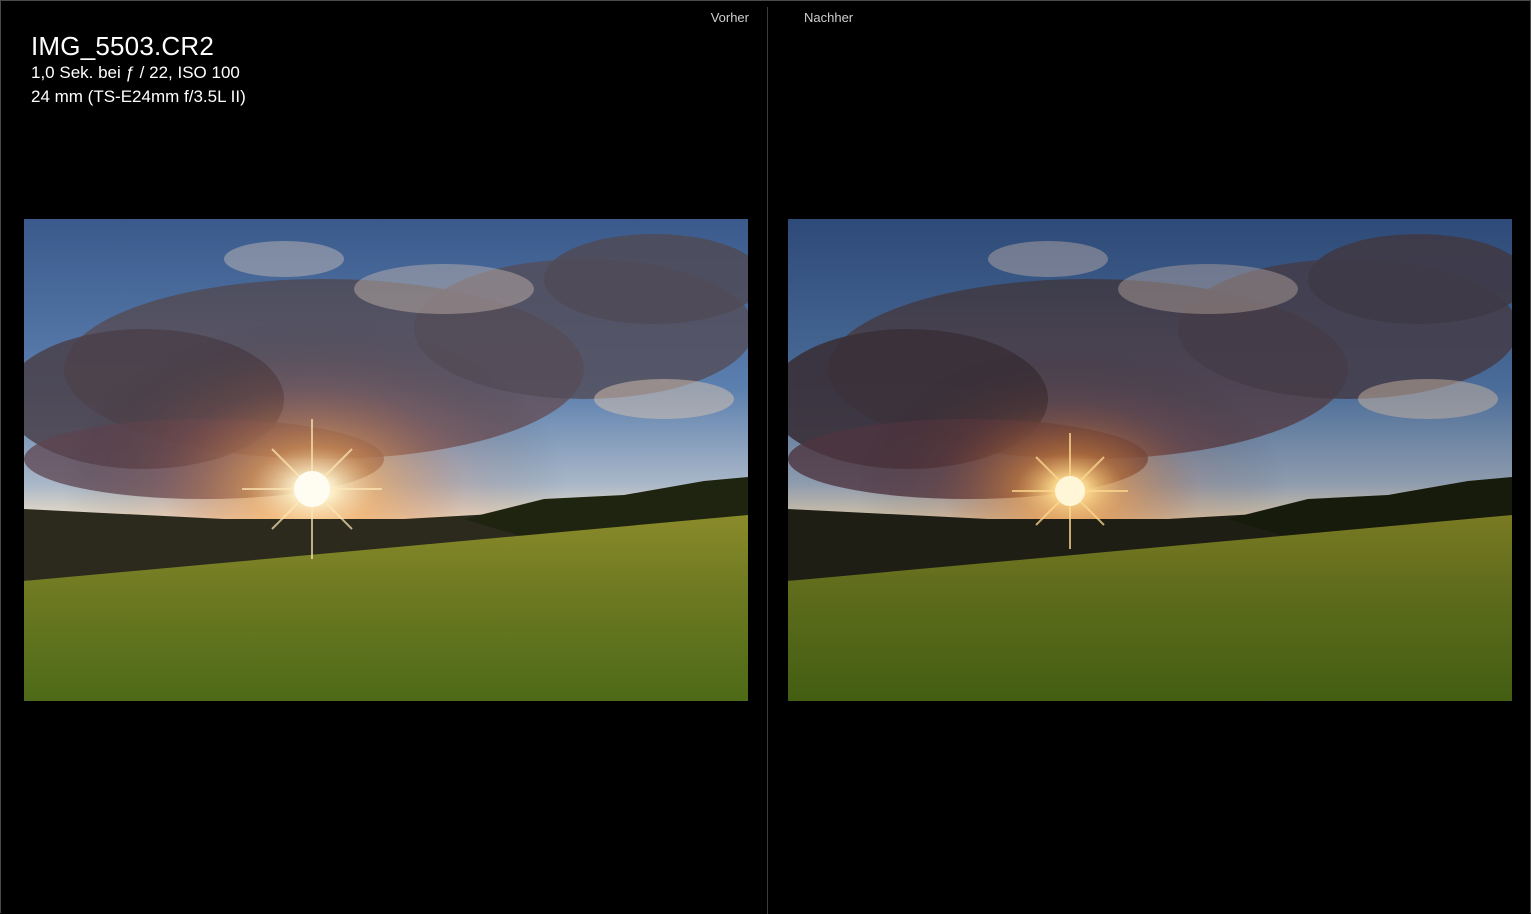  Describe the element at coordinates (829, 17) in the screenshot. I see `after-label: Nachher` at that location.